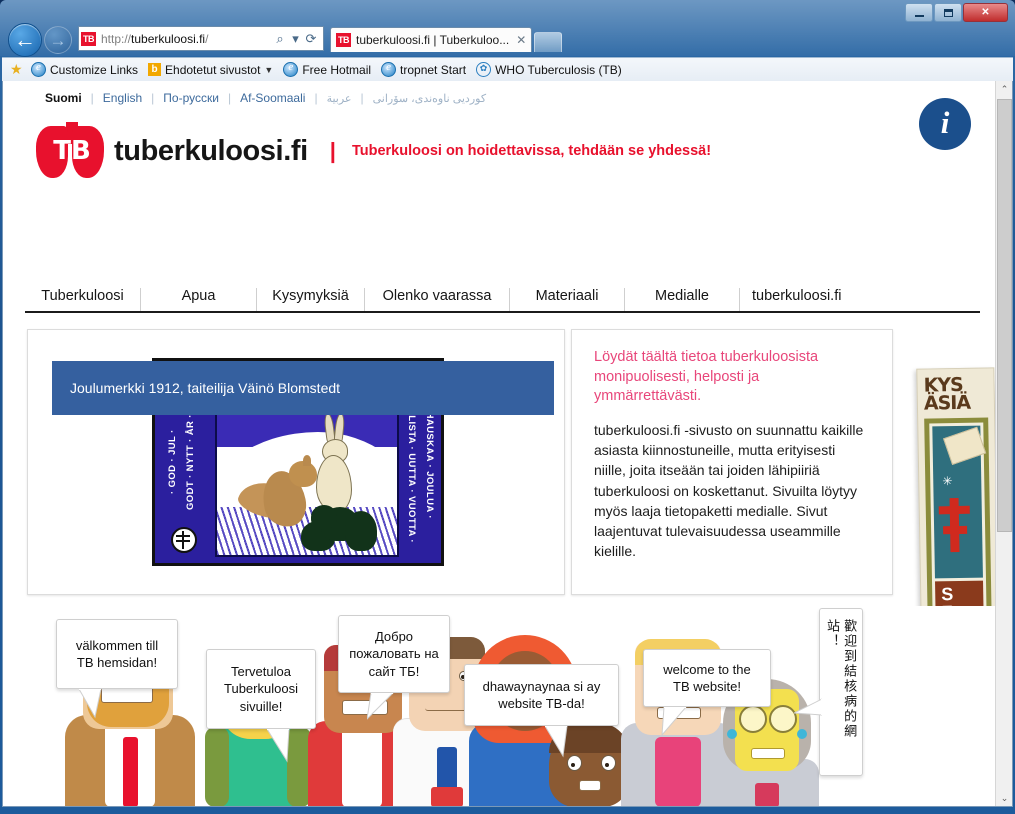  Describe the element at coordinates (116, 38) in the screenshot. I see `url-protocol: http://` at that location.